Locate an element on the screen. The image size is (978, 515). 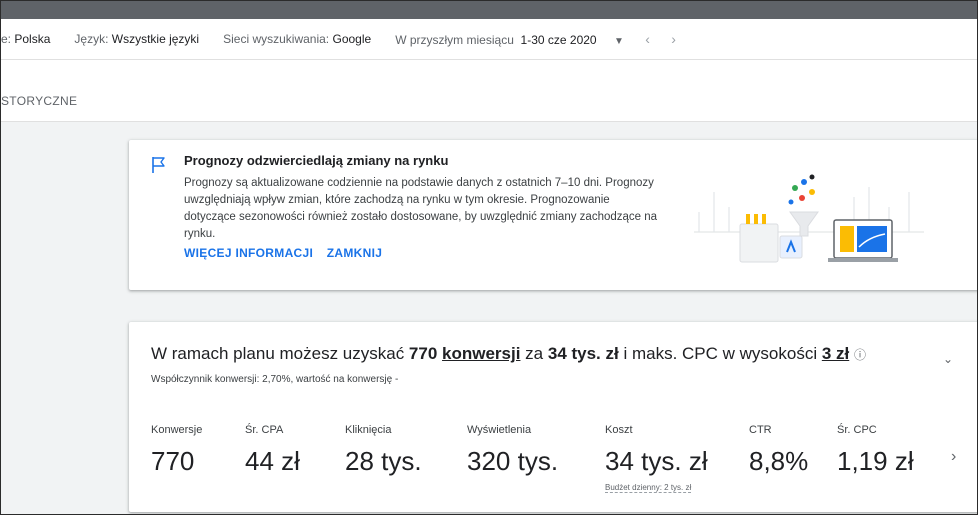
tab-bar: STORYCZNE is located at coordinates (489, 91).